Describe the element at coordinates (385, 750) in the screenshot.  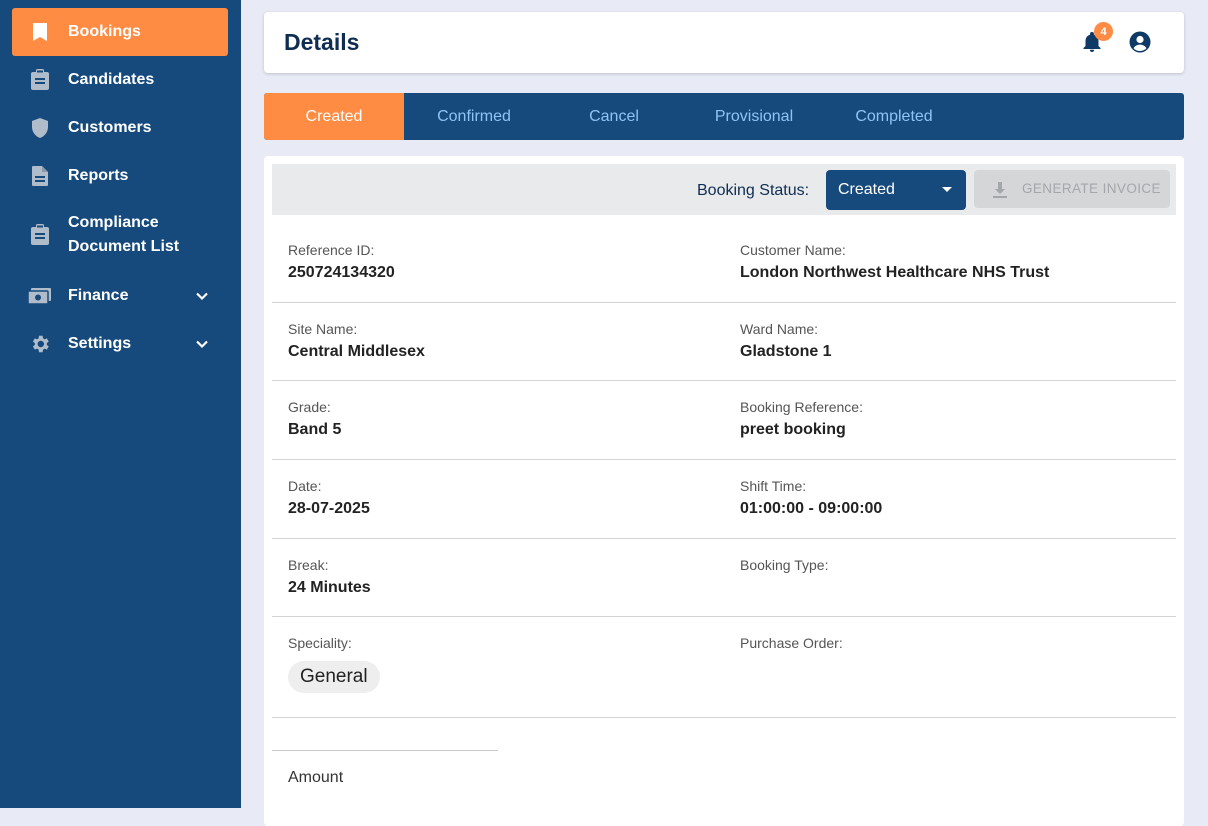
I see `divider` at that location.